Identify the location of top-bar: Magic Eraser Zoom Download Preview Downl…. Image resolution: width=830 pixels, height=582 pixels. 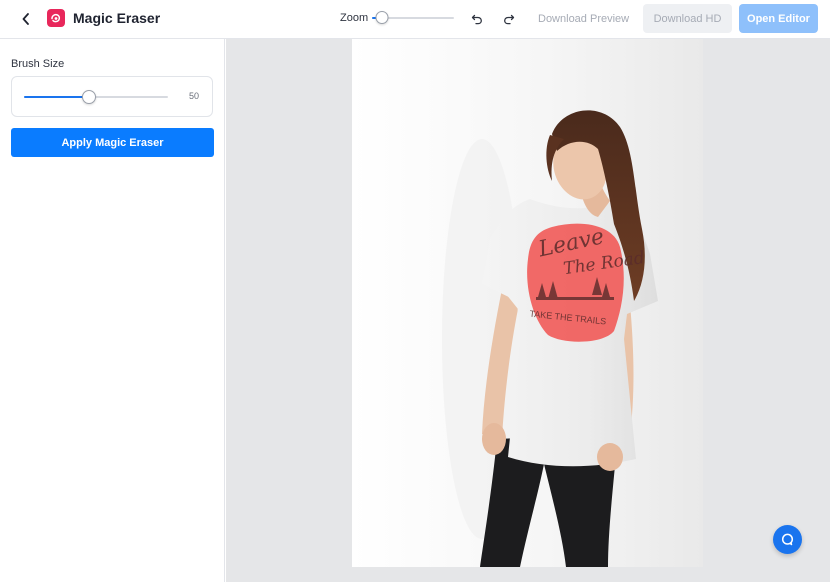
(415, 19).